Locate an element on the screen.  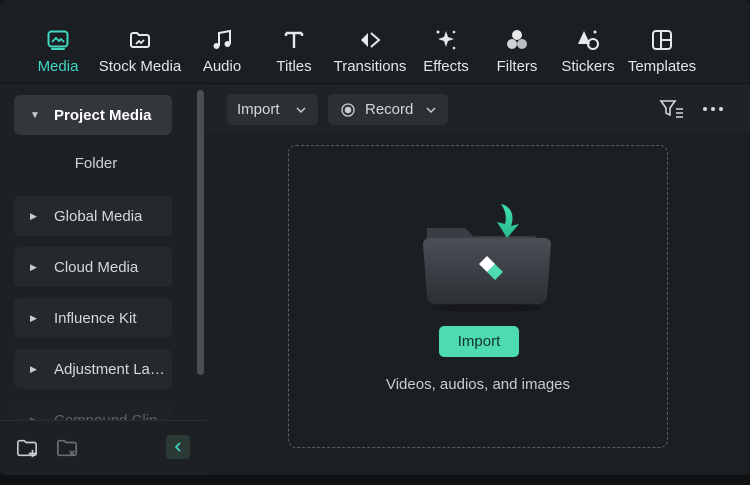
sidebar-item-label: Compound Clip is located at coordinates (106, 416).